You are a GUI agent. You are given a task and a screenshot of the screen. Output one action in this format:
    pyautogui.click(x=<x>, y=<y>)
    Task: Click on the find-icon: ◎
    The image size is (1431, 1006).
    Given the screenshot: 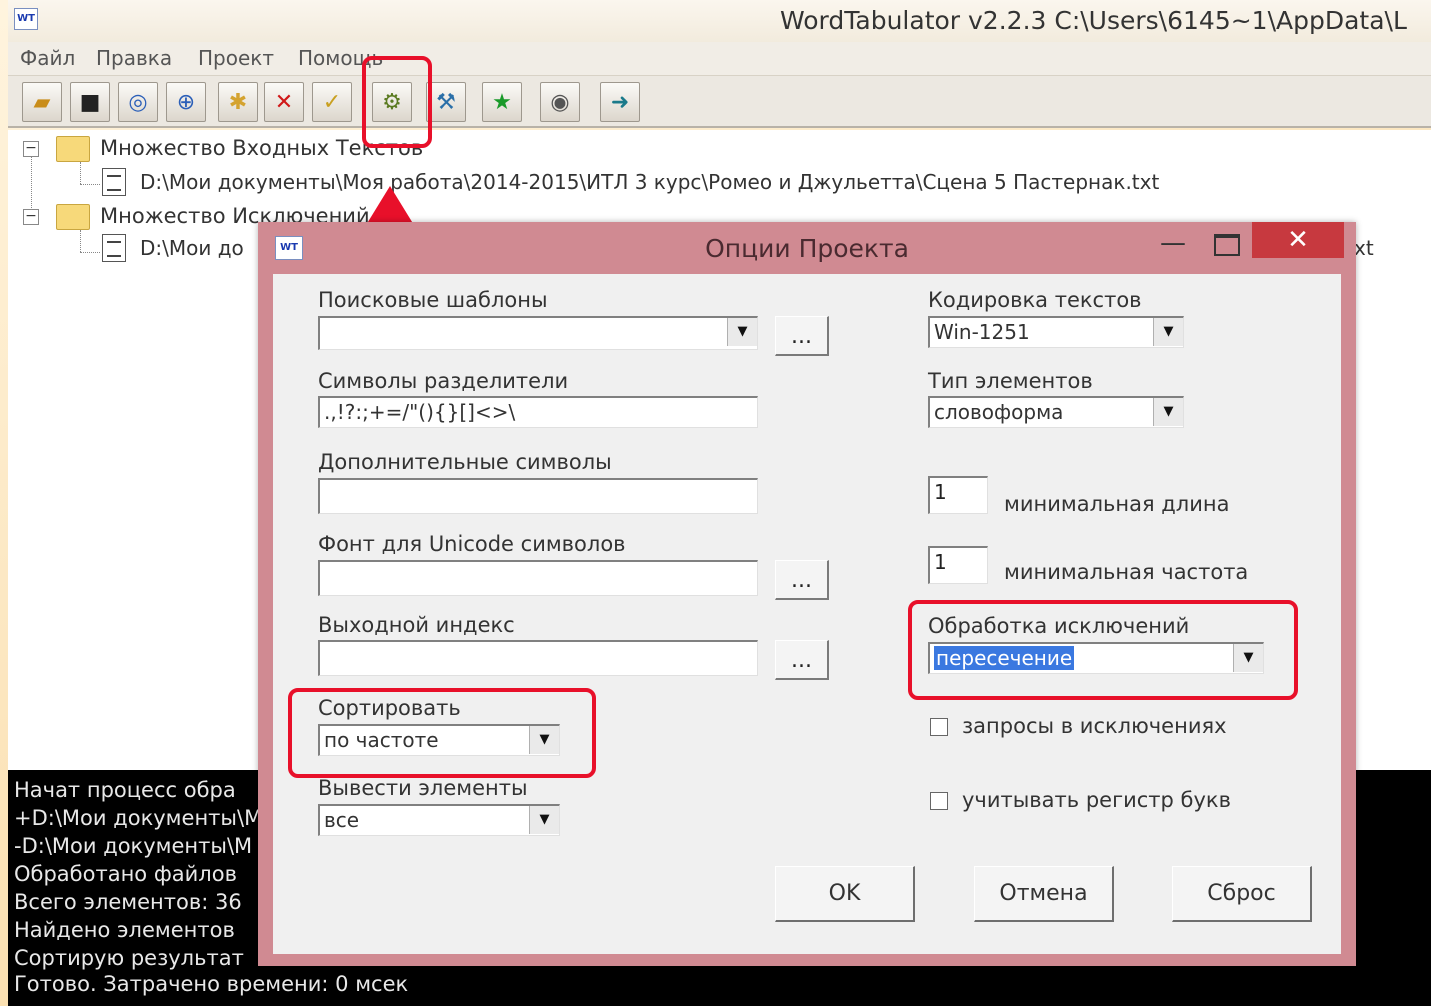 What is the action you would take?
    pyautogui.click(x=138, y=102)
    